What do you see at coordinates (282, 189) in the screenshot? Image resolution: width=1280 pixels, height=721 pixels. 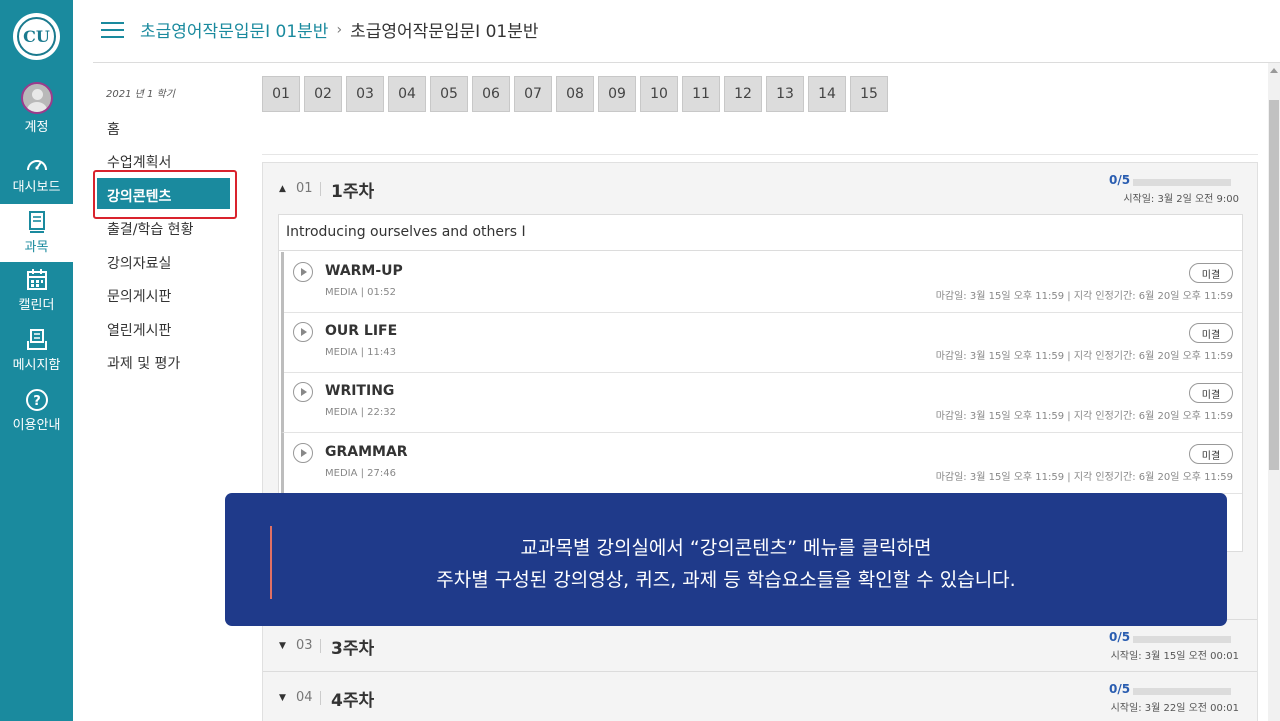 I see `collapse-icon: ▲` at bounding box center [282, 189].